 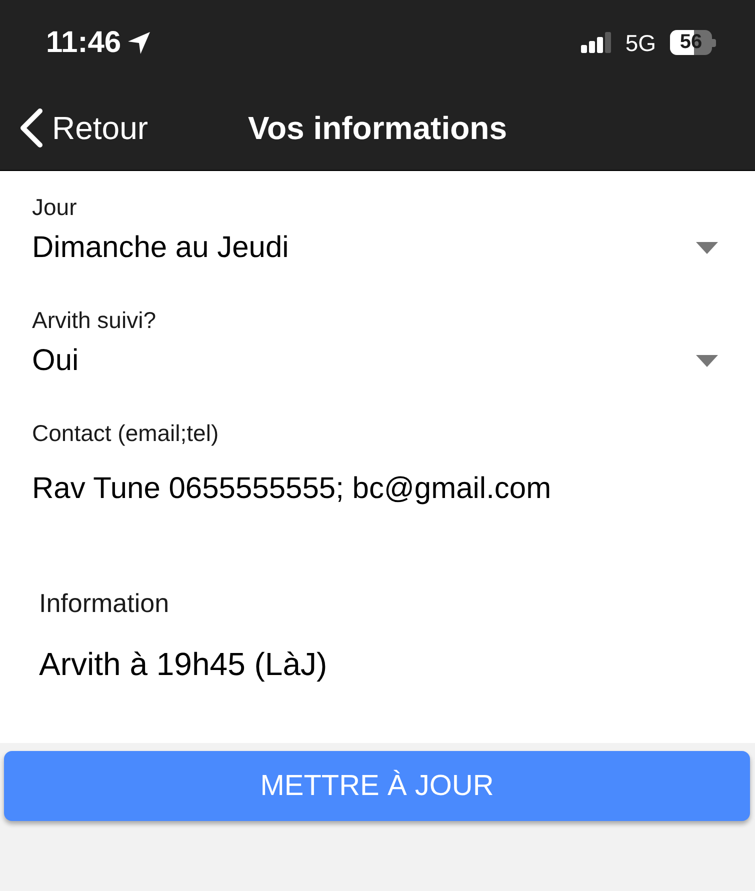 What do you see at coordinates (377, 489) in the screenshot?
I see `text-input: Rav Tune 0655555555; bc@gmail.com` at bounding box center [377, 489].